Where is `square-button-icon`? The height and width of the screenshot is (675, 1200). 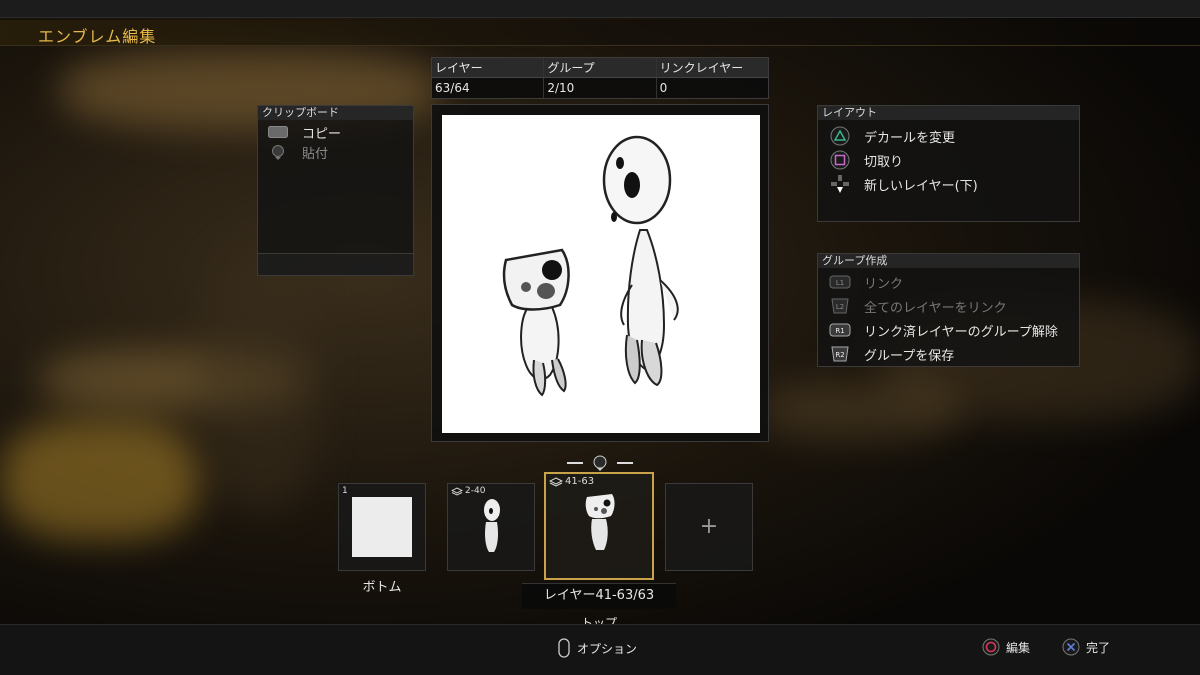
square-button-icon is located at coordinates (840, 160).